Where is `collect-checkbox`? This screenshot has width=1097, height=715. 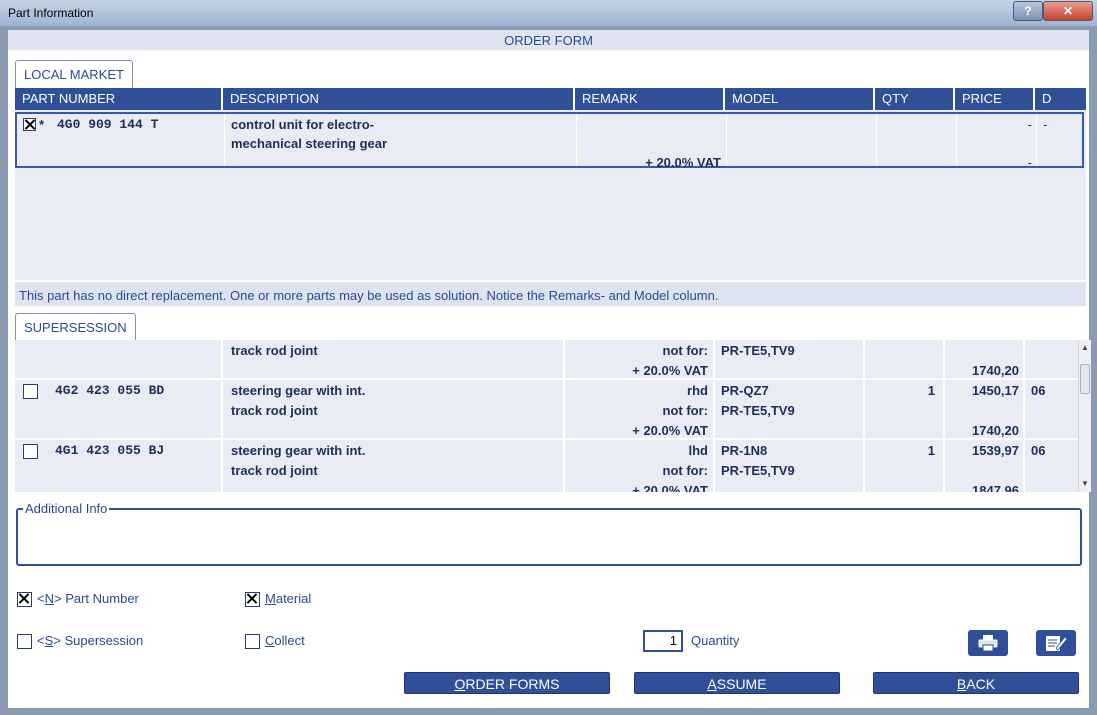 collect-checkbox is located at coordinates (252, 641).